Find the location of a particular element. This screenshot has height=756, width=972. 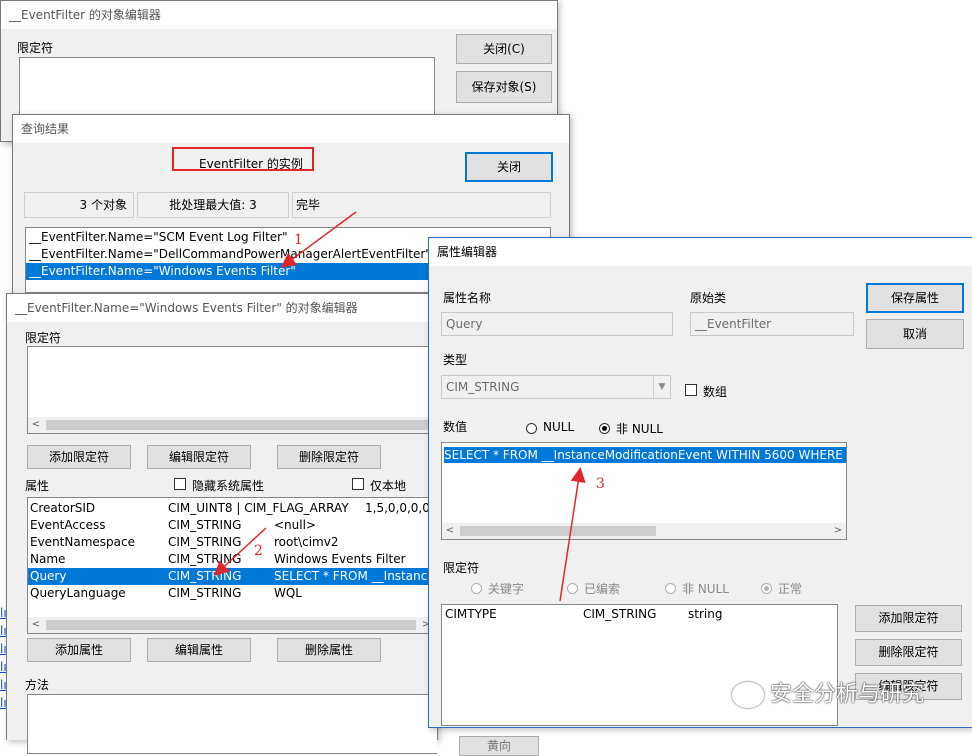

array-checkbox is located at coordinates (691, 390).